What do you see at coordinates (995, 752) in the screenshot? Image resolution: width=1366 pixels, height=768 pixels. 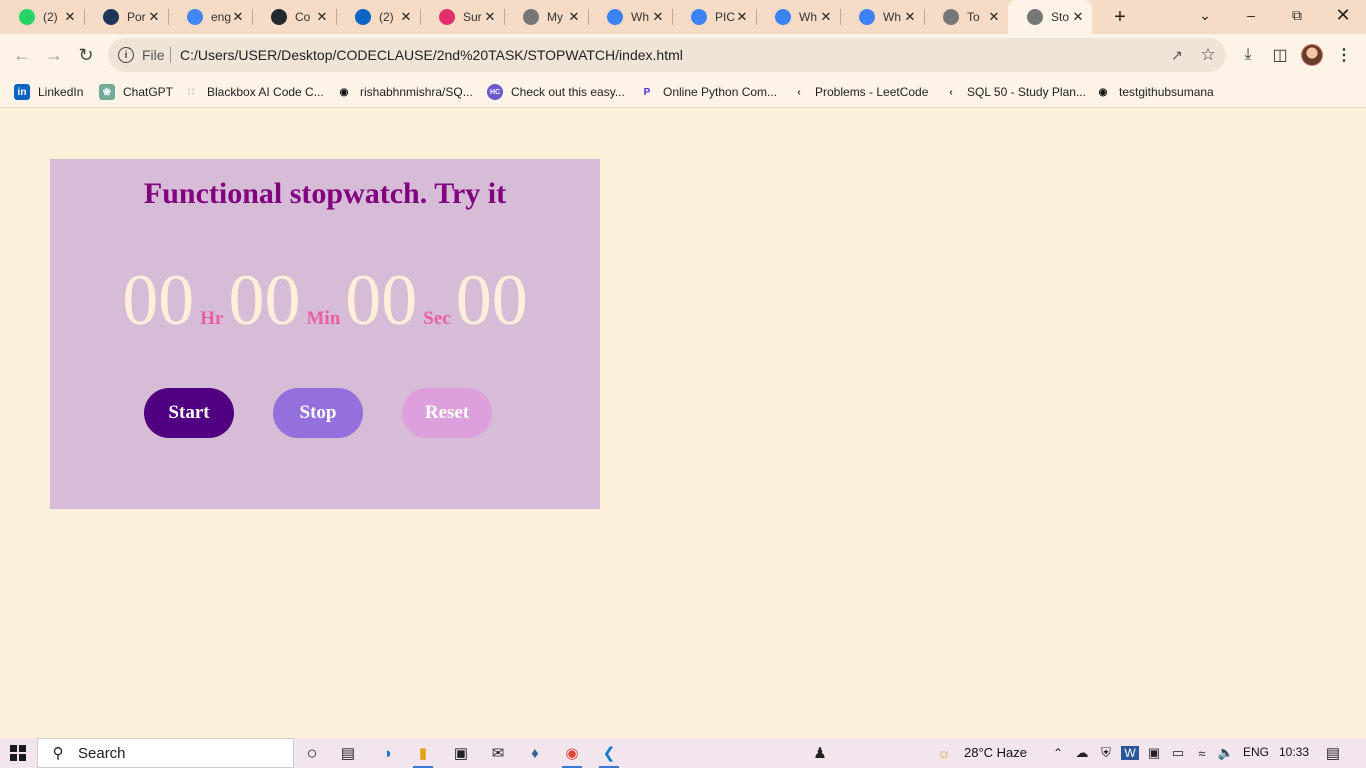 I see `weather-text: 28°C Haze` at bounding box center [995, 752].